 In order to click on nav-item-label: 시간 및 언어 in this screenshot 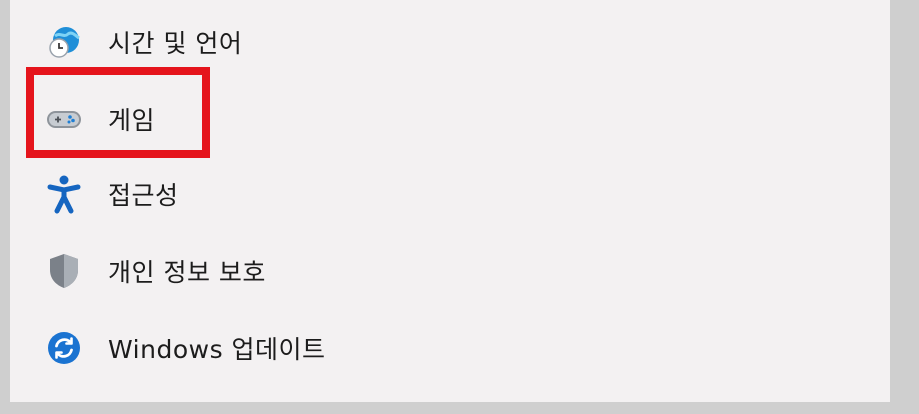, I will do `click(175, 43)`.